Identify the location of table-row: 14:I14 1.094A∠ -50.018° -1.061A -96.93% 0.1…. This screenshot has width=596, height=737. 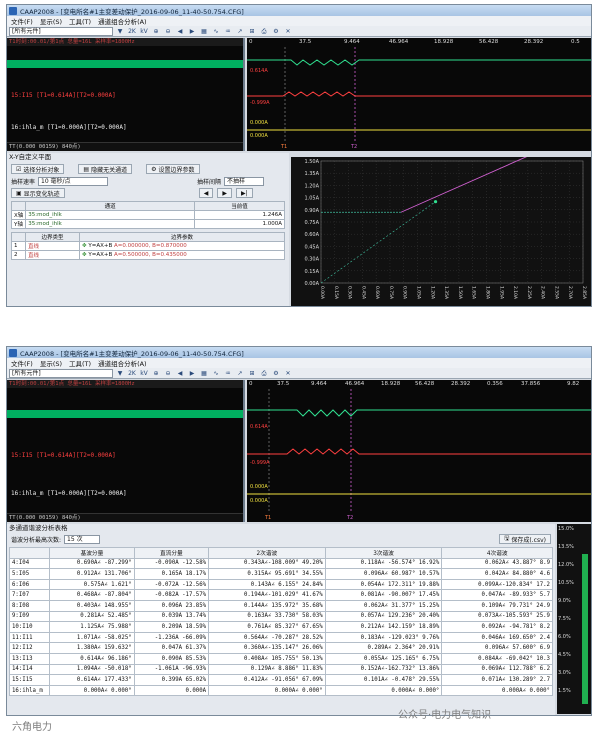
(280, 669).